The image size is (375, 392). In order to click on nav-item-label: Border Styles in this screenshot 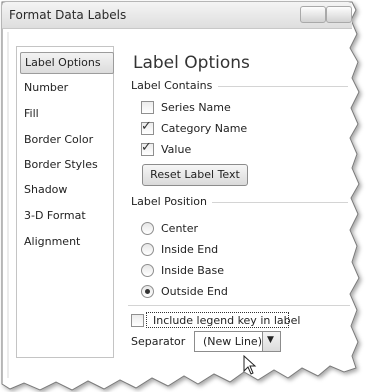, I will do `click(61, 164)`.